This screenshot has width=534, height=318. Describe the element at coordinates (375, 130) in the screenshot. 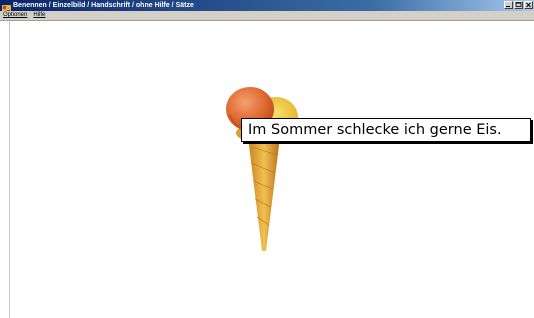

I see `sentence-text: Im Sommer schlecke ich gerne Eis.` at that location.